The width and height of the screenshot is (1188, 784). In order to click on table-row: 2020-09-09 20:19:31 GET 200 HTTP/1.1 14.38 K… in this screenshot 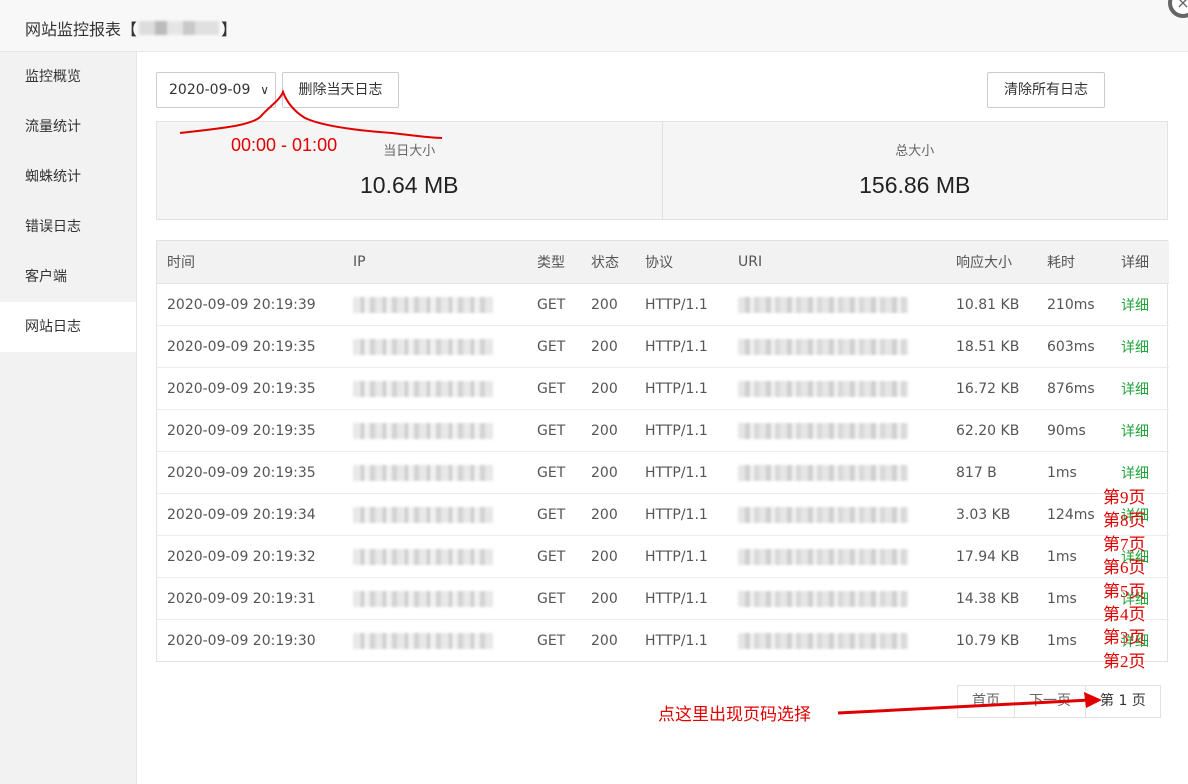, I will do `click(663, 598)`.